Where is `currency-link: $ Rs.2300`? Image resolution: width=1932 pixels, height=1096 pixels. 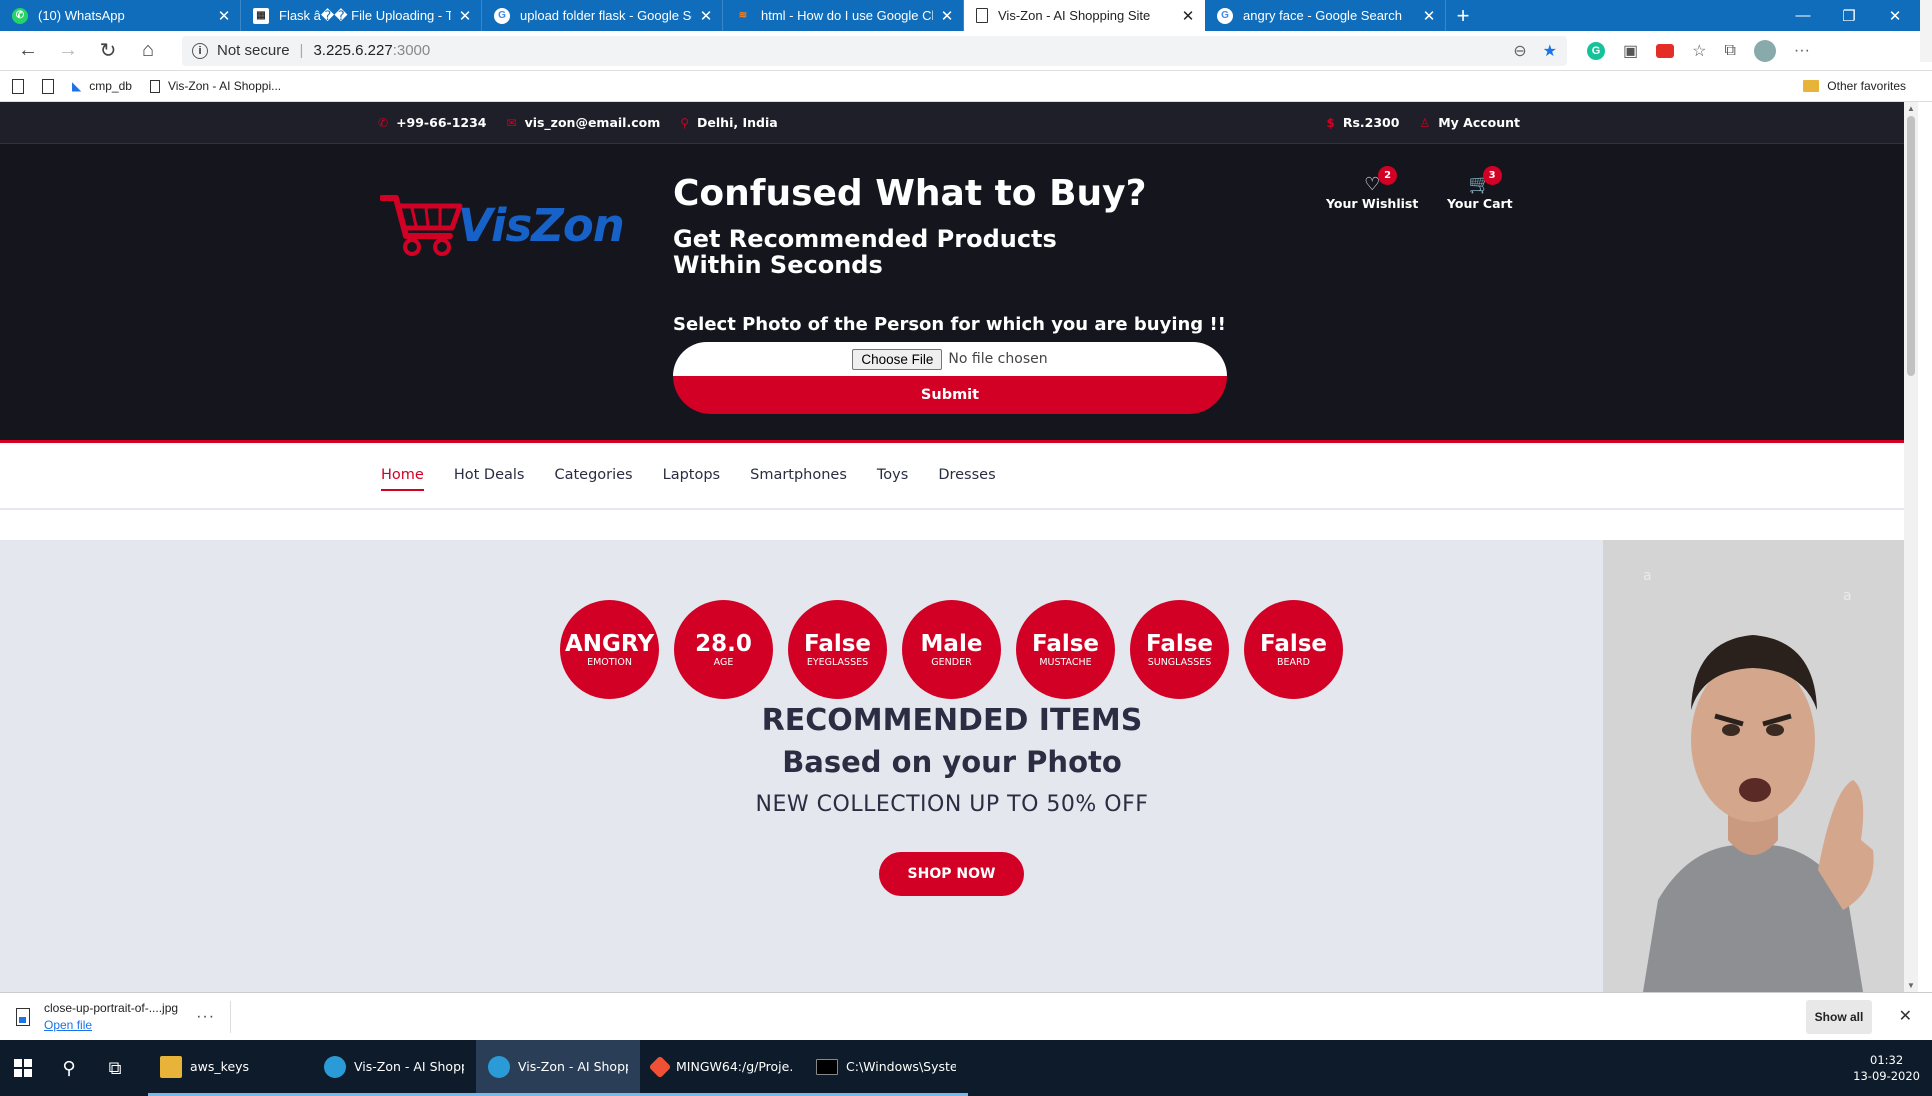
currency-link: $ Rs.2300 is located at coordinates (1362, 122).